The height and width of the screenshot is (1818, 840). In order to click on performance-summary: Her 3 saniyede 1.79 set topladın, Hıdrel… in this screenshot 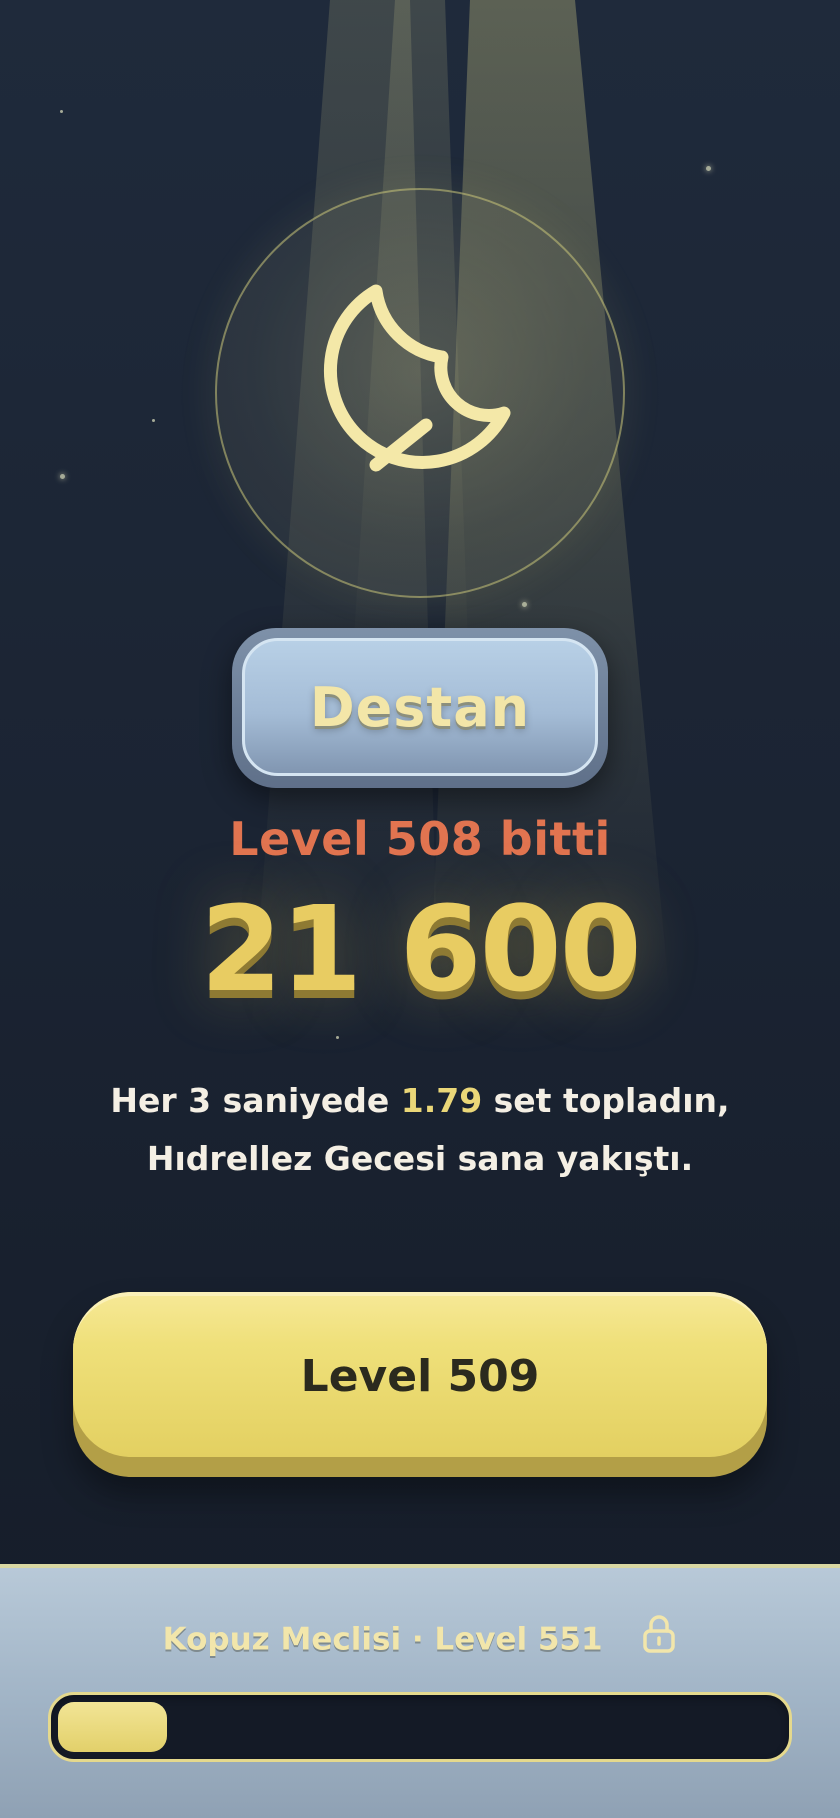, I will do `click(420, 1130)`.